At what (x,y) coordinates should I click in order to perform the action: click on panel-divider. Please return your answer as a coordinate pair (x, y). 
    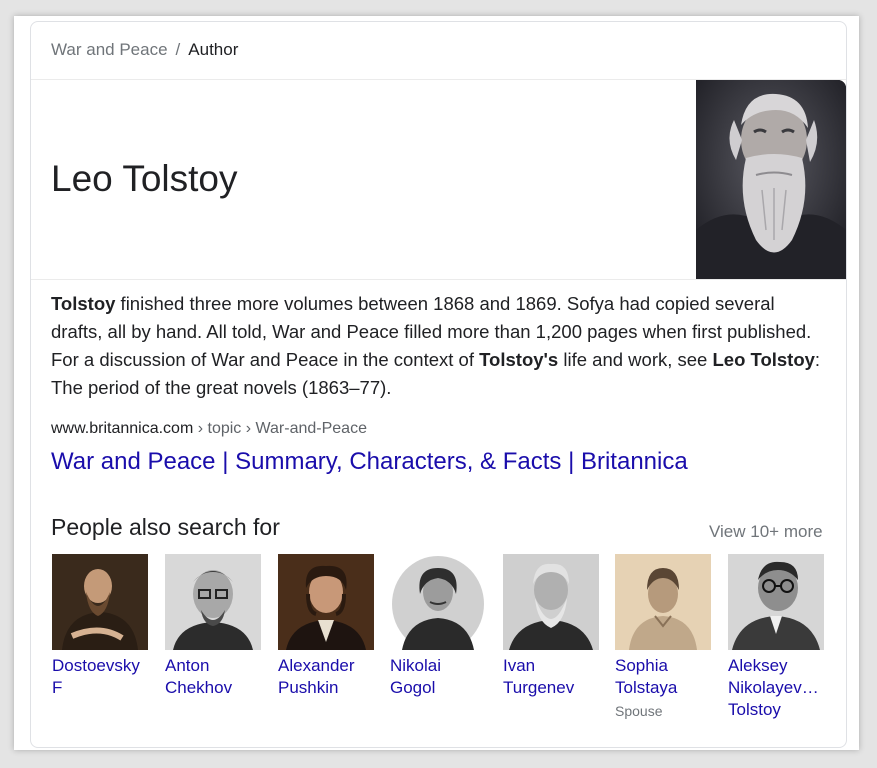
    Looking at the image, I should click on (438, 279).